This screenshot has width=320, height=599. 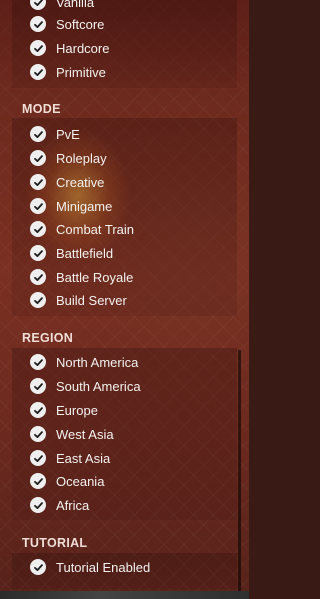 What do you see at coordinates (130, 182) in the screenshot?
I see `filter-item: Creative` at bounding box center [130, 182].